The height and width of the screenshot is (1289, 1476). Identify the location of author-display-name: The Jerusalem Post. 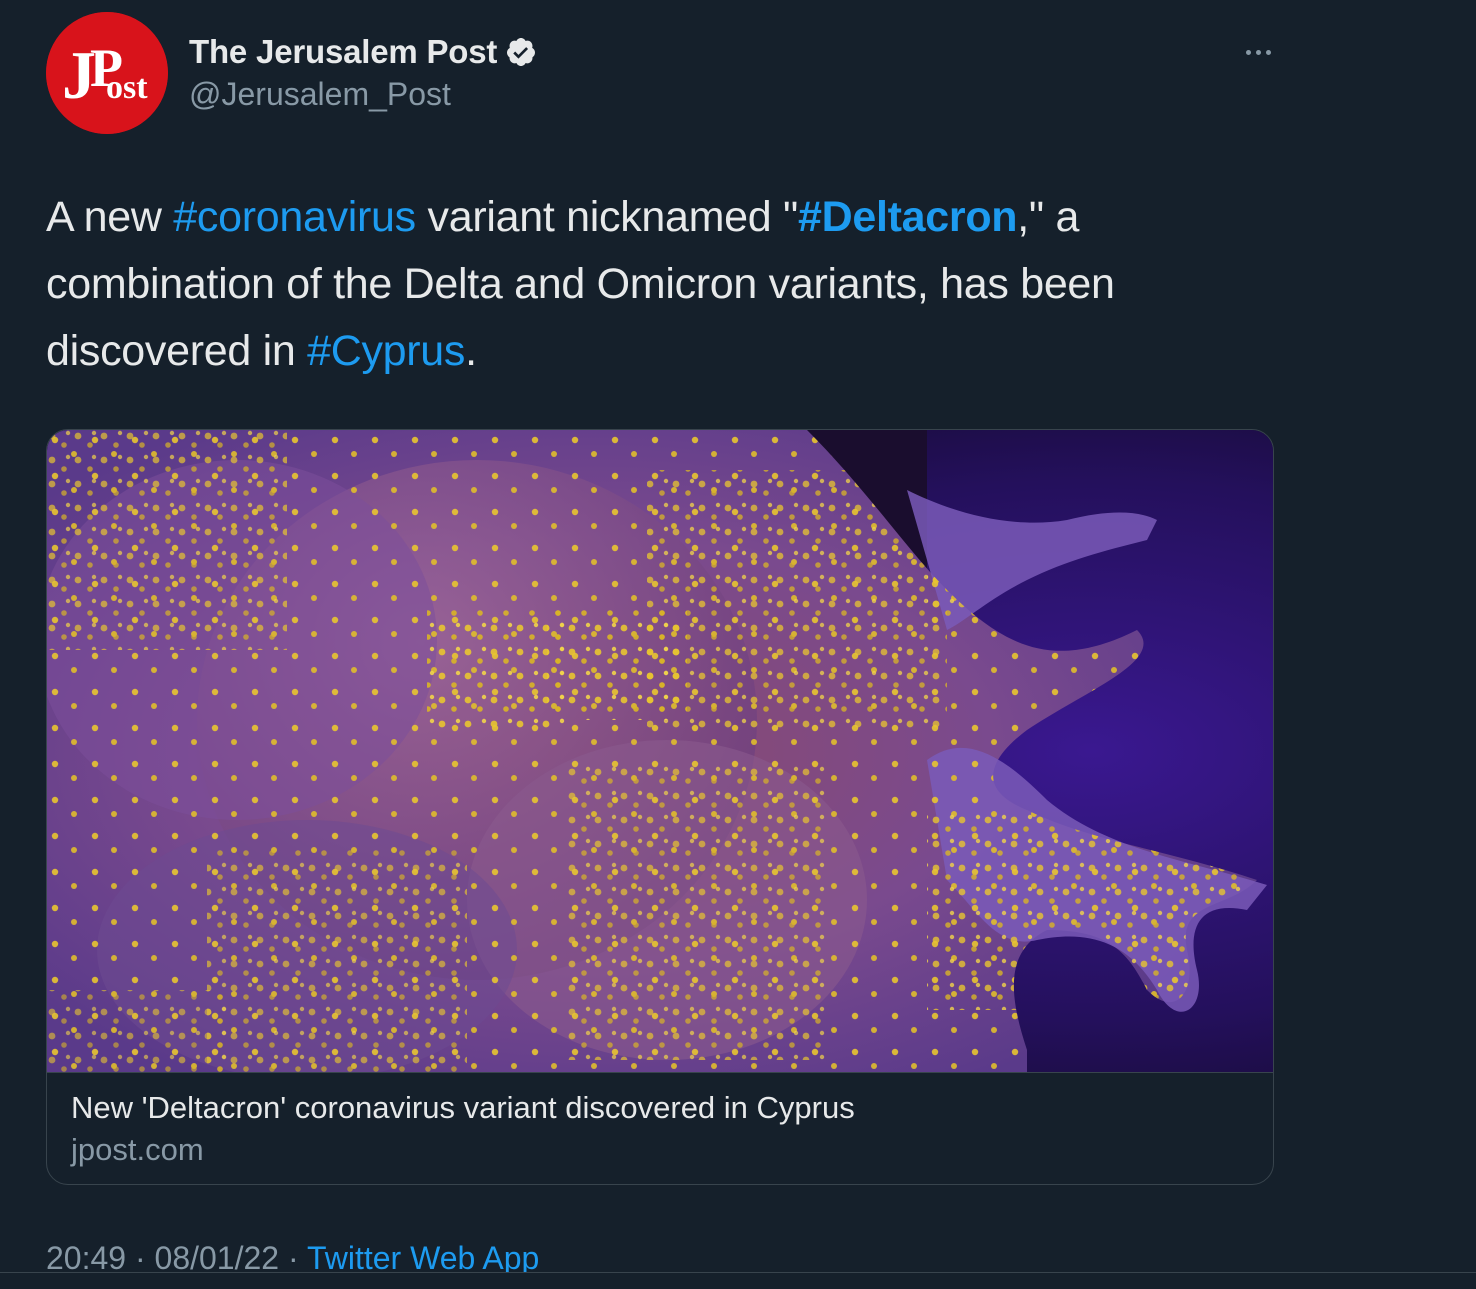
(343, 52).